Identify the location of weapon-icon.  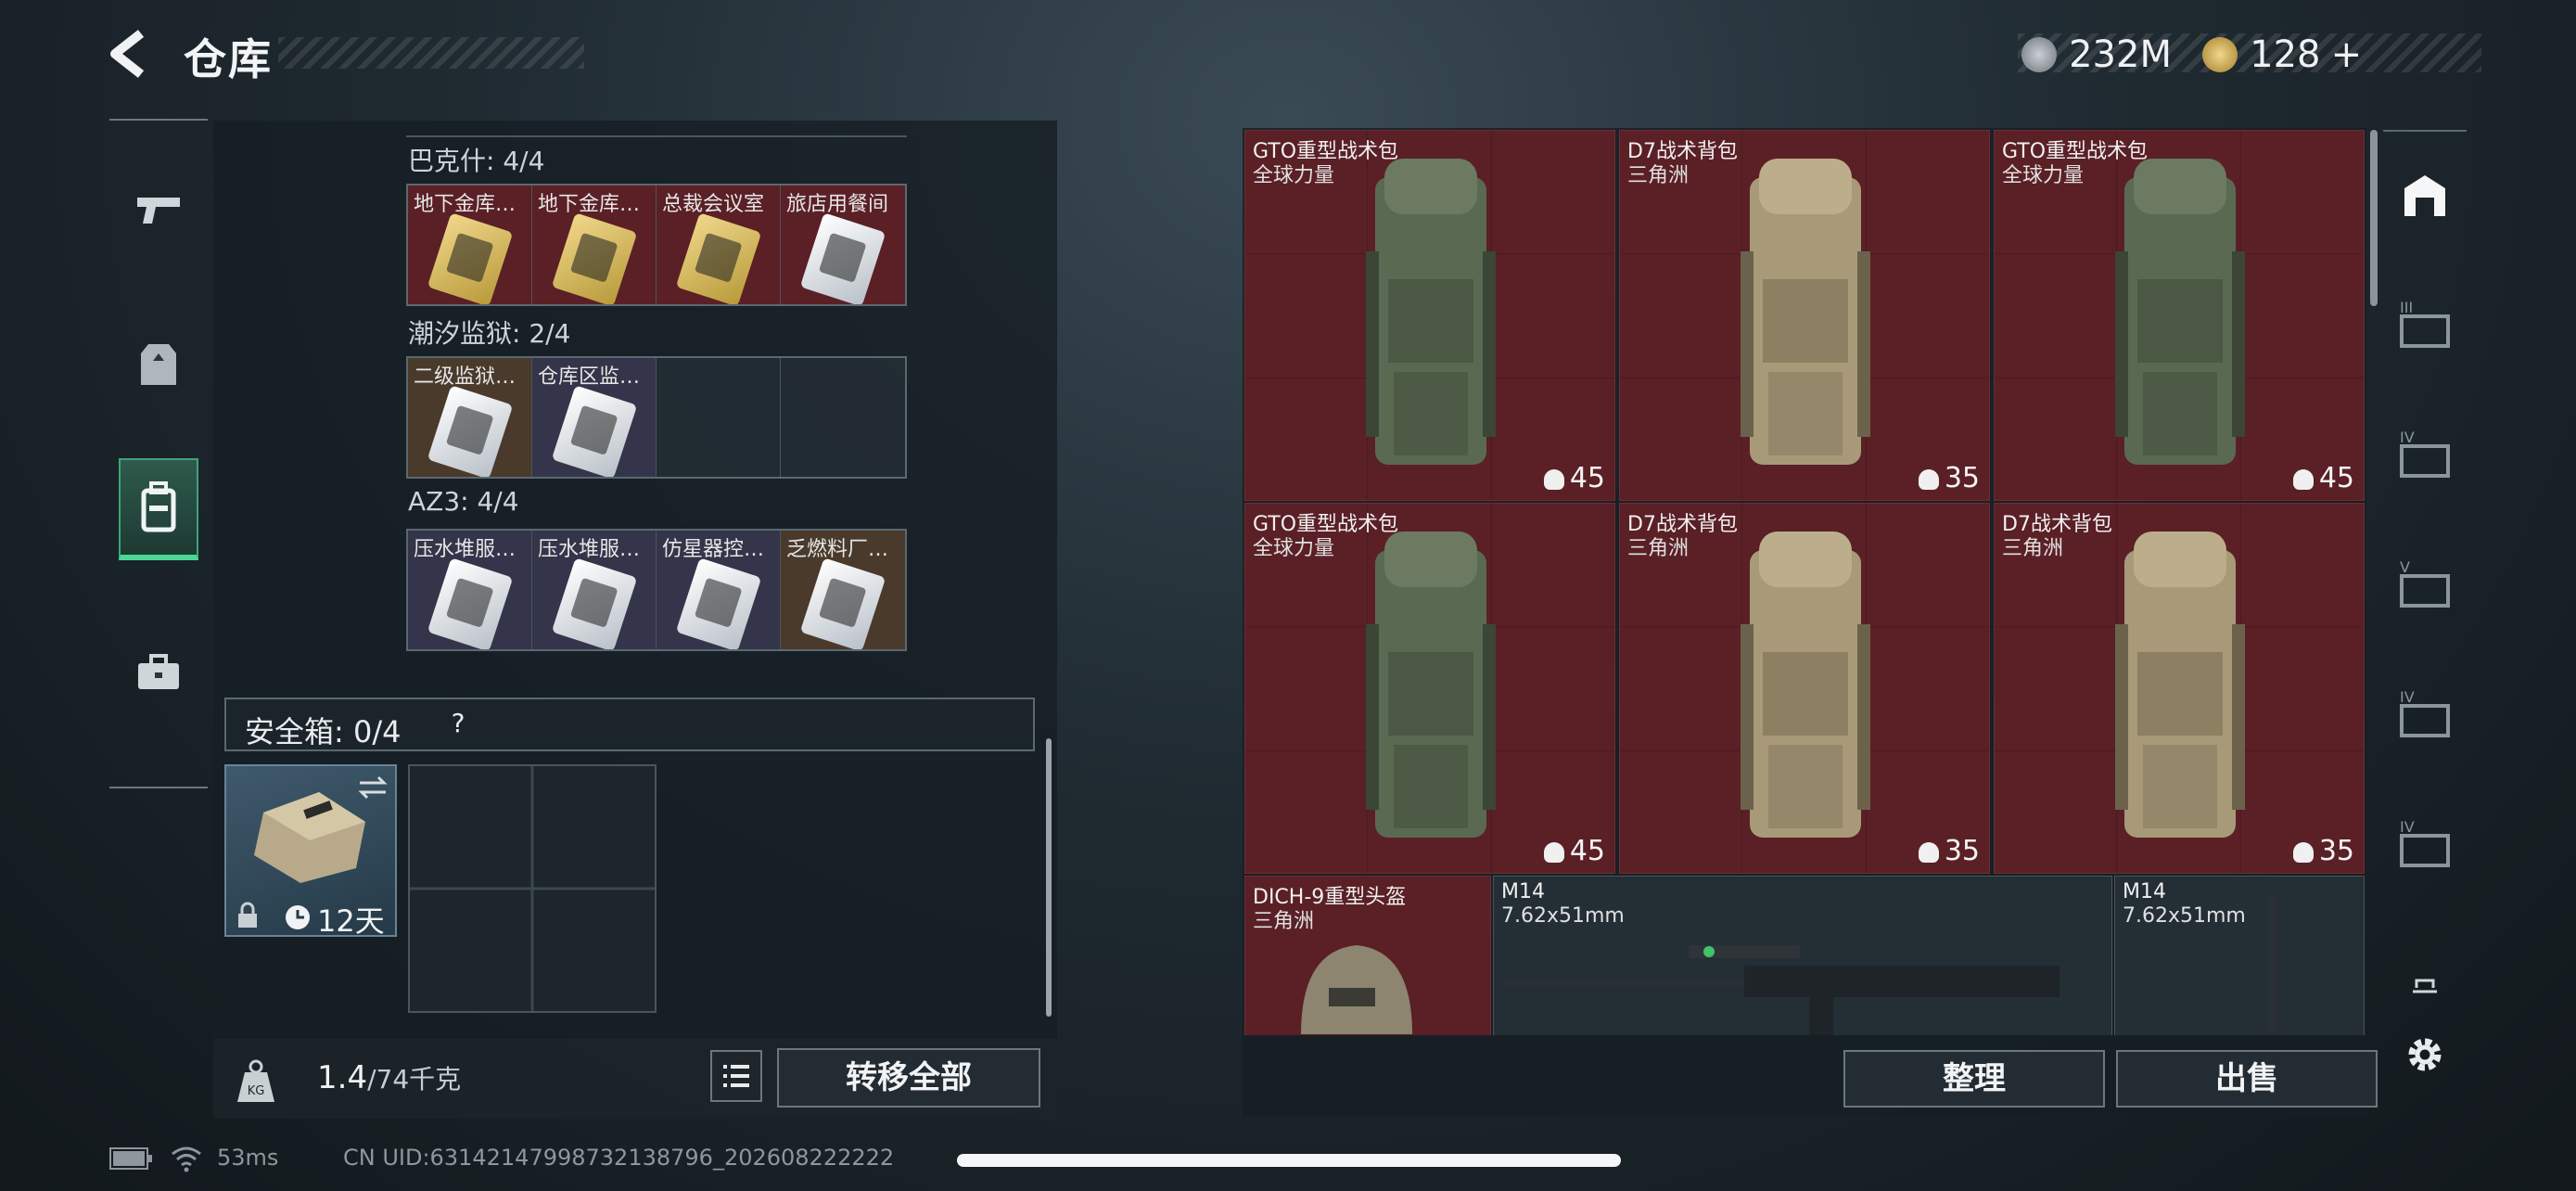
(158, 211).